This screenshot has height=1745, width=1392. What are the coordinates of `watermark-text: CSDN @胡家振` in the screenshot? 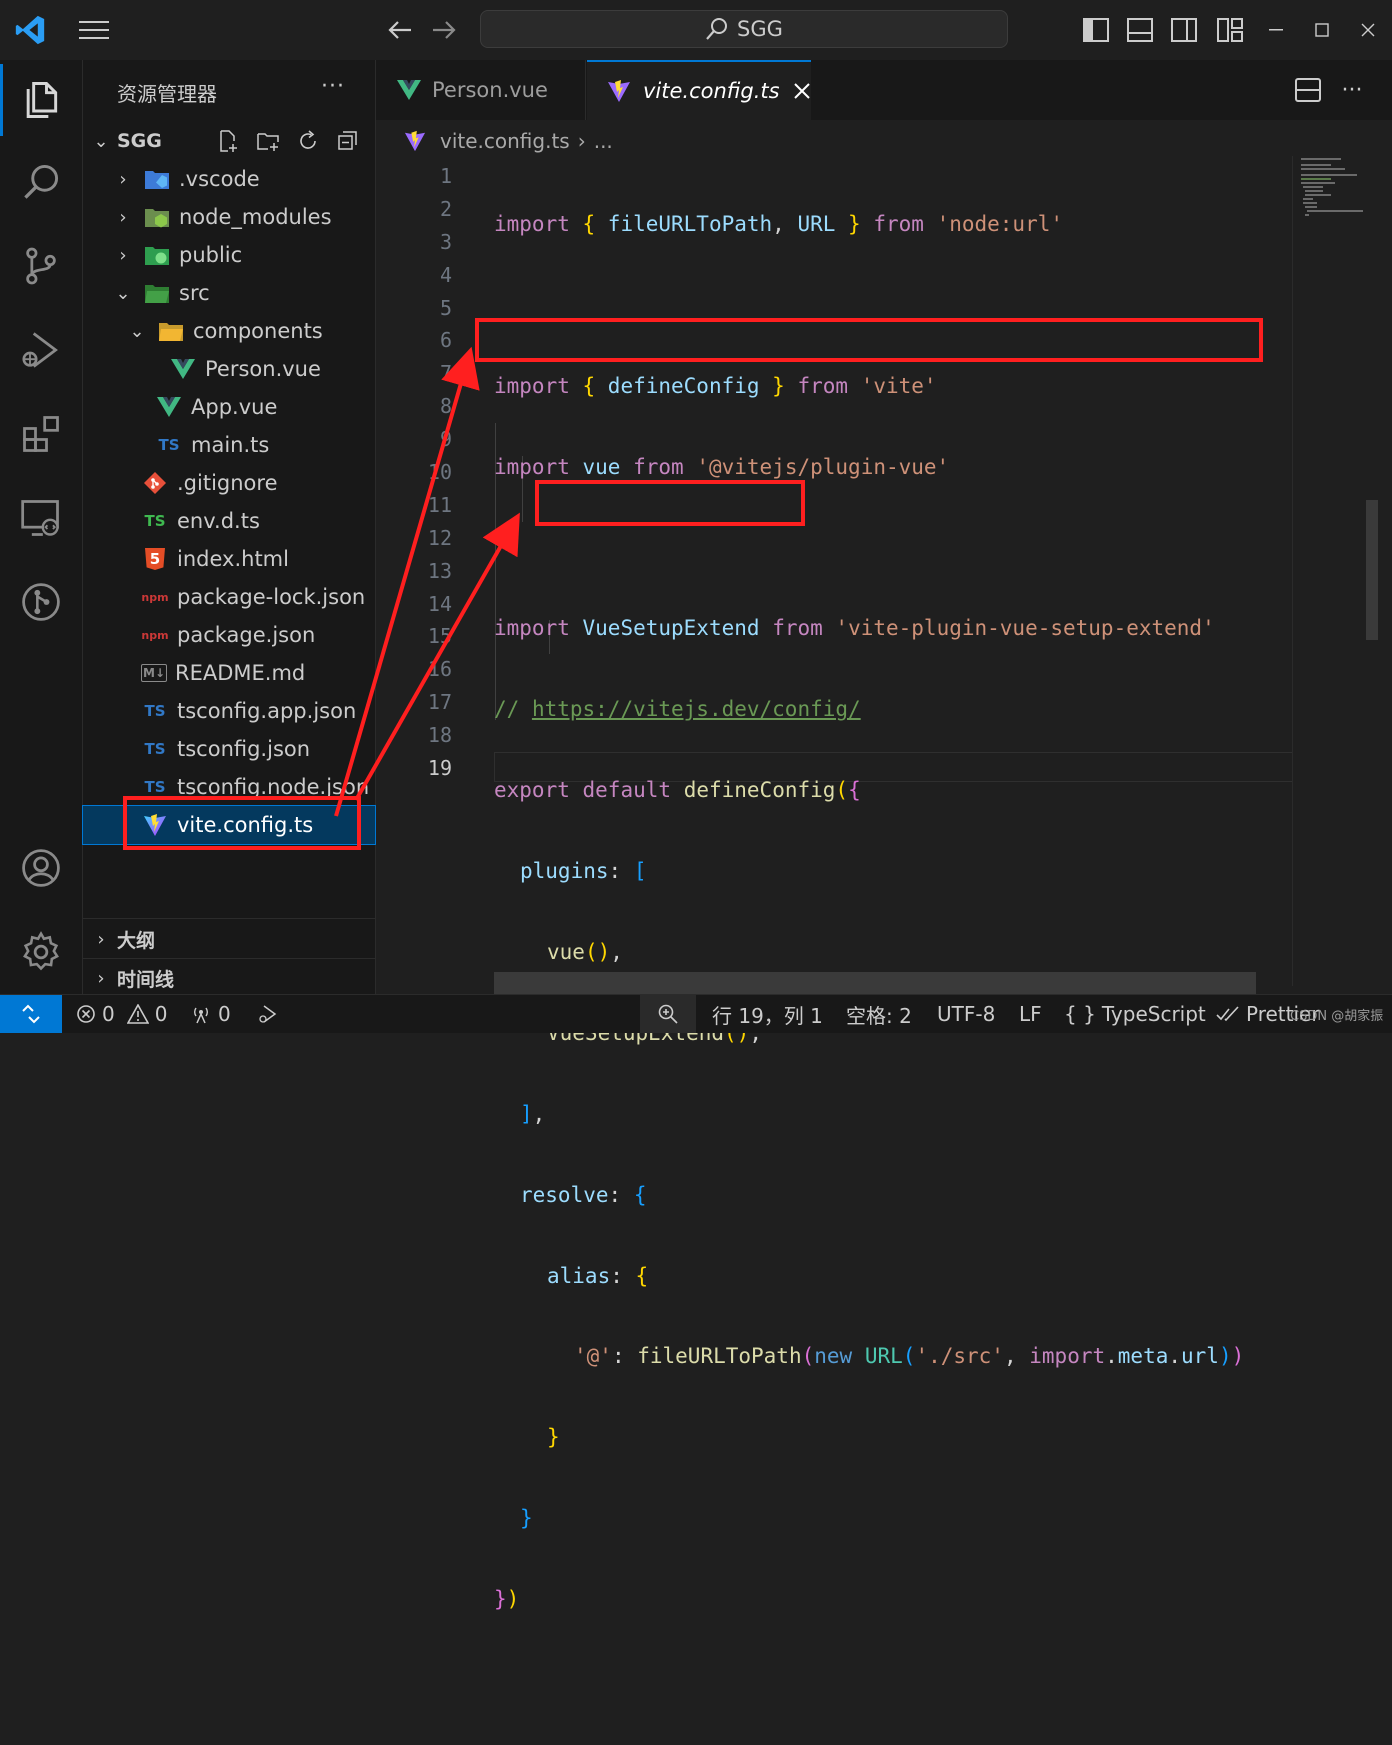 It's located at (1337, 1016).